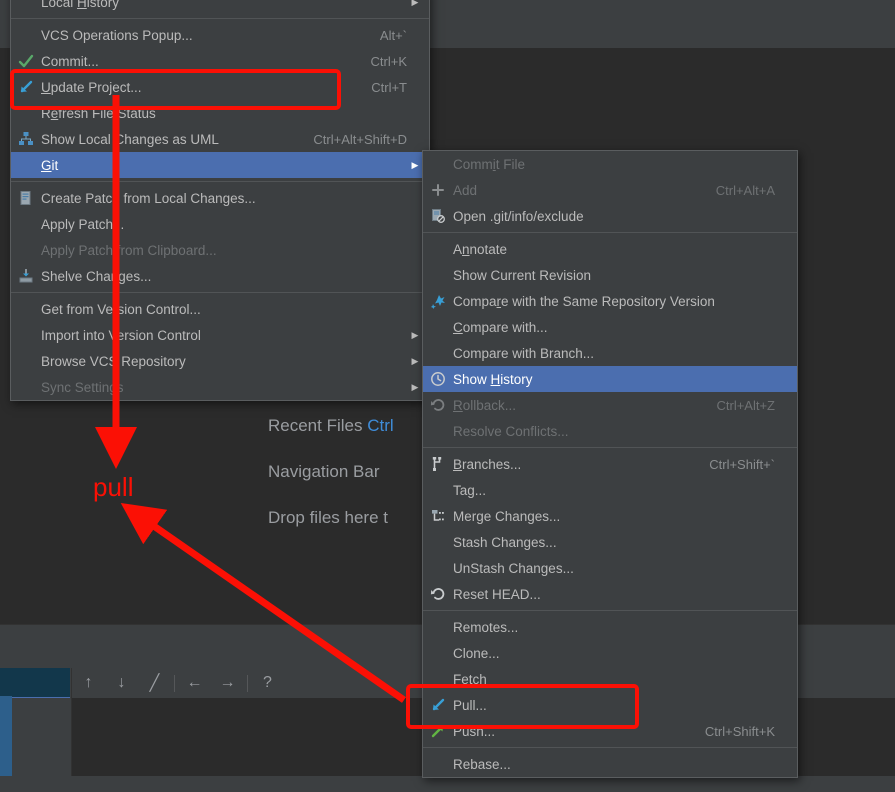 This screenshot has height=792, width=895. I want to click on highlight-box-update-project, so click(175, 89).